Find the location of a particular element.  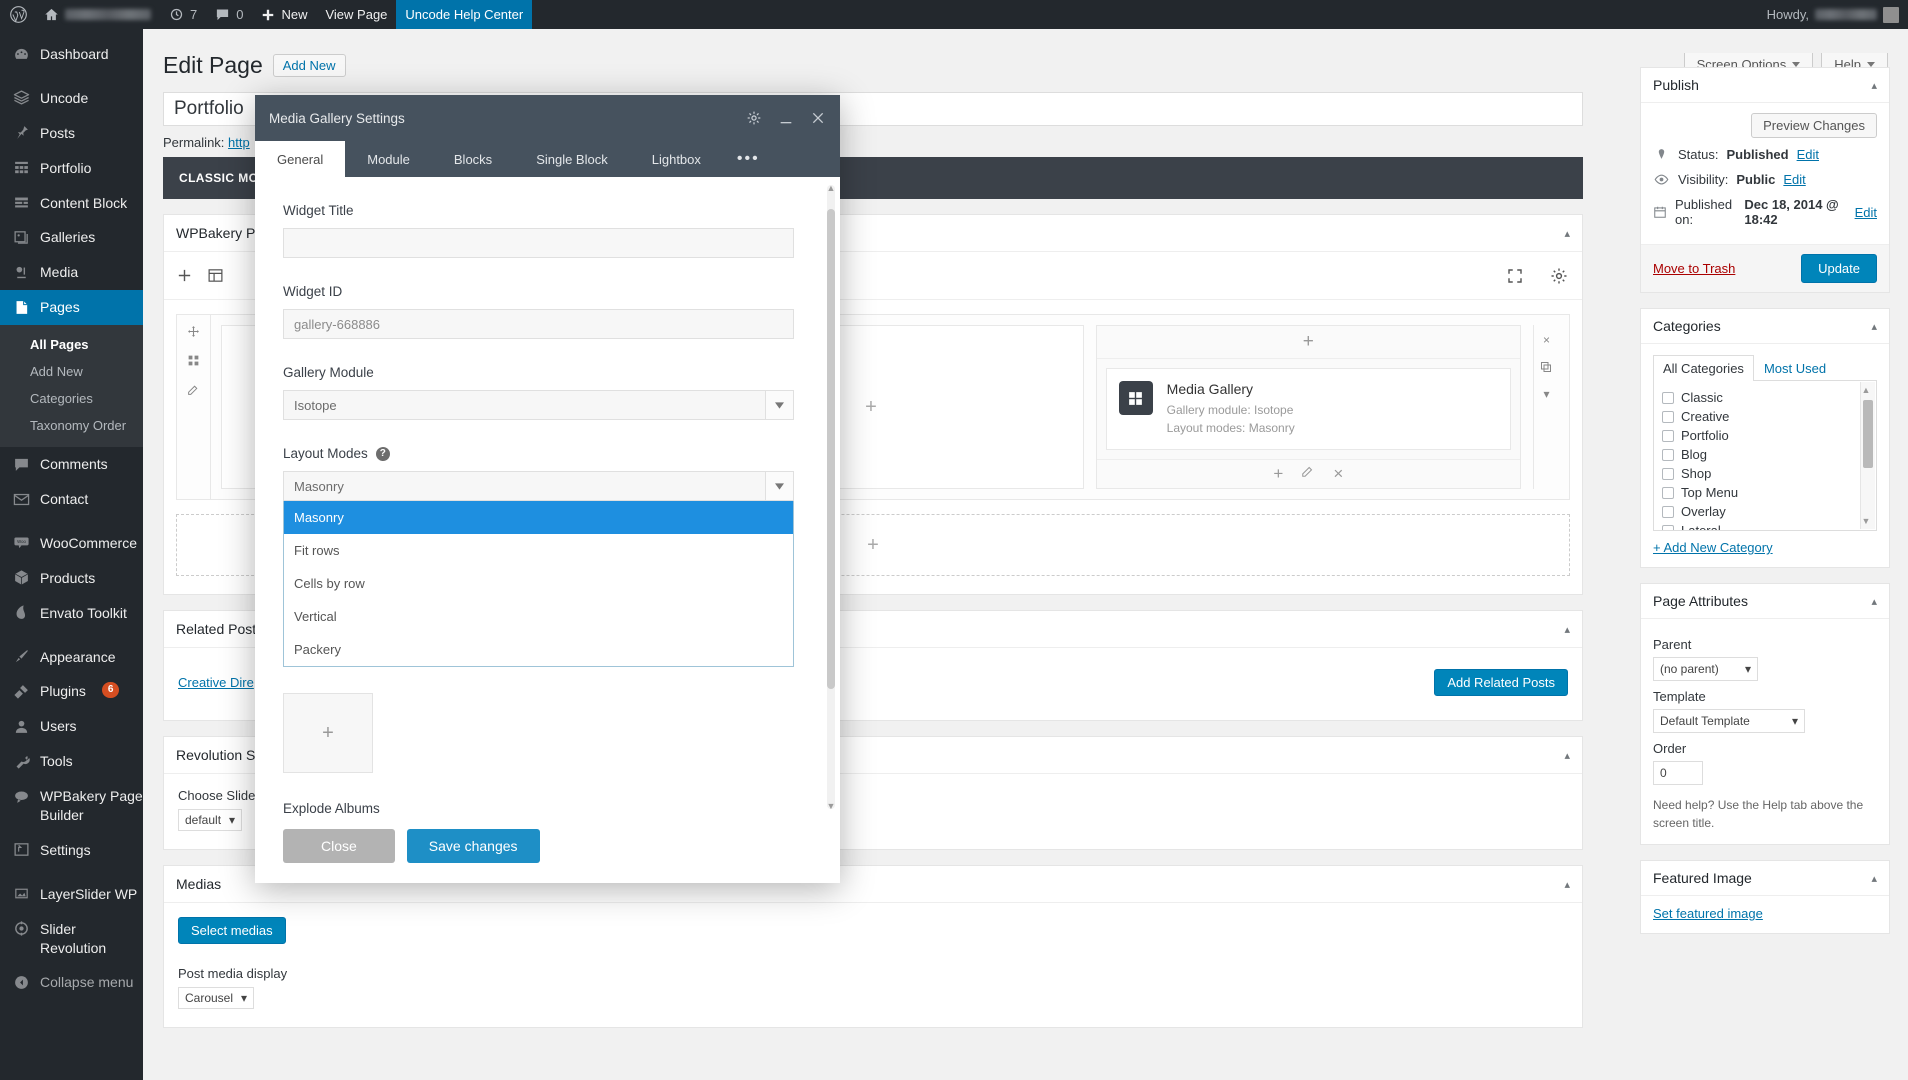

sidebar-item-portfolio: Portfolio is located at coordinates (71, 168).